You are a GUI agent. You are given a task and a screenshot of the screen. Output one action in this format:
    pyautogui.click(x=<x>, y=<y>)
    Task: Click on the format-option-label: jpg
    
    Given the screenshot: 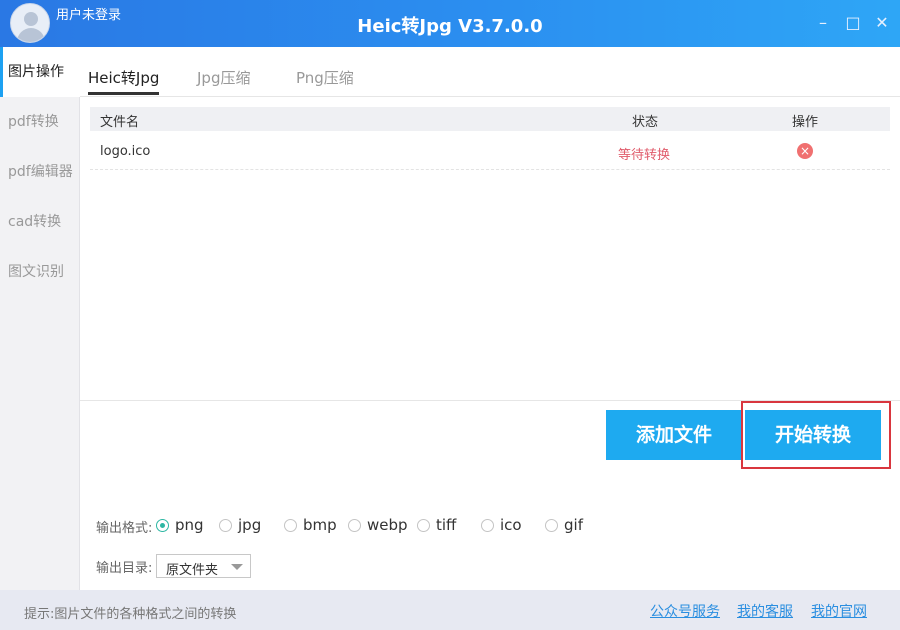 What is the action you would take?
    pyautogui.click(x=250, y=525)
    